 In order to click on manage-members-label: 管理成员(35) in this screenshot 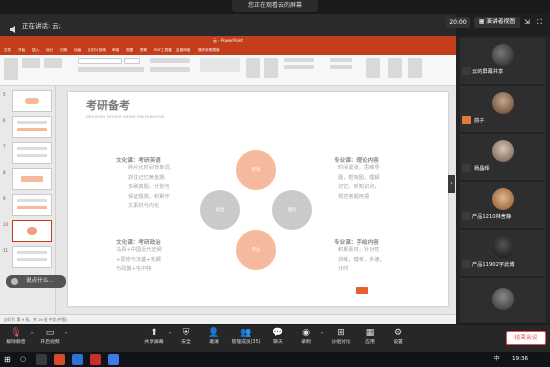, I will do `click(246, 342)`.